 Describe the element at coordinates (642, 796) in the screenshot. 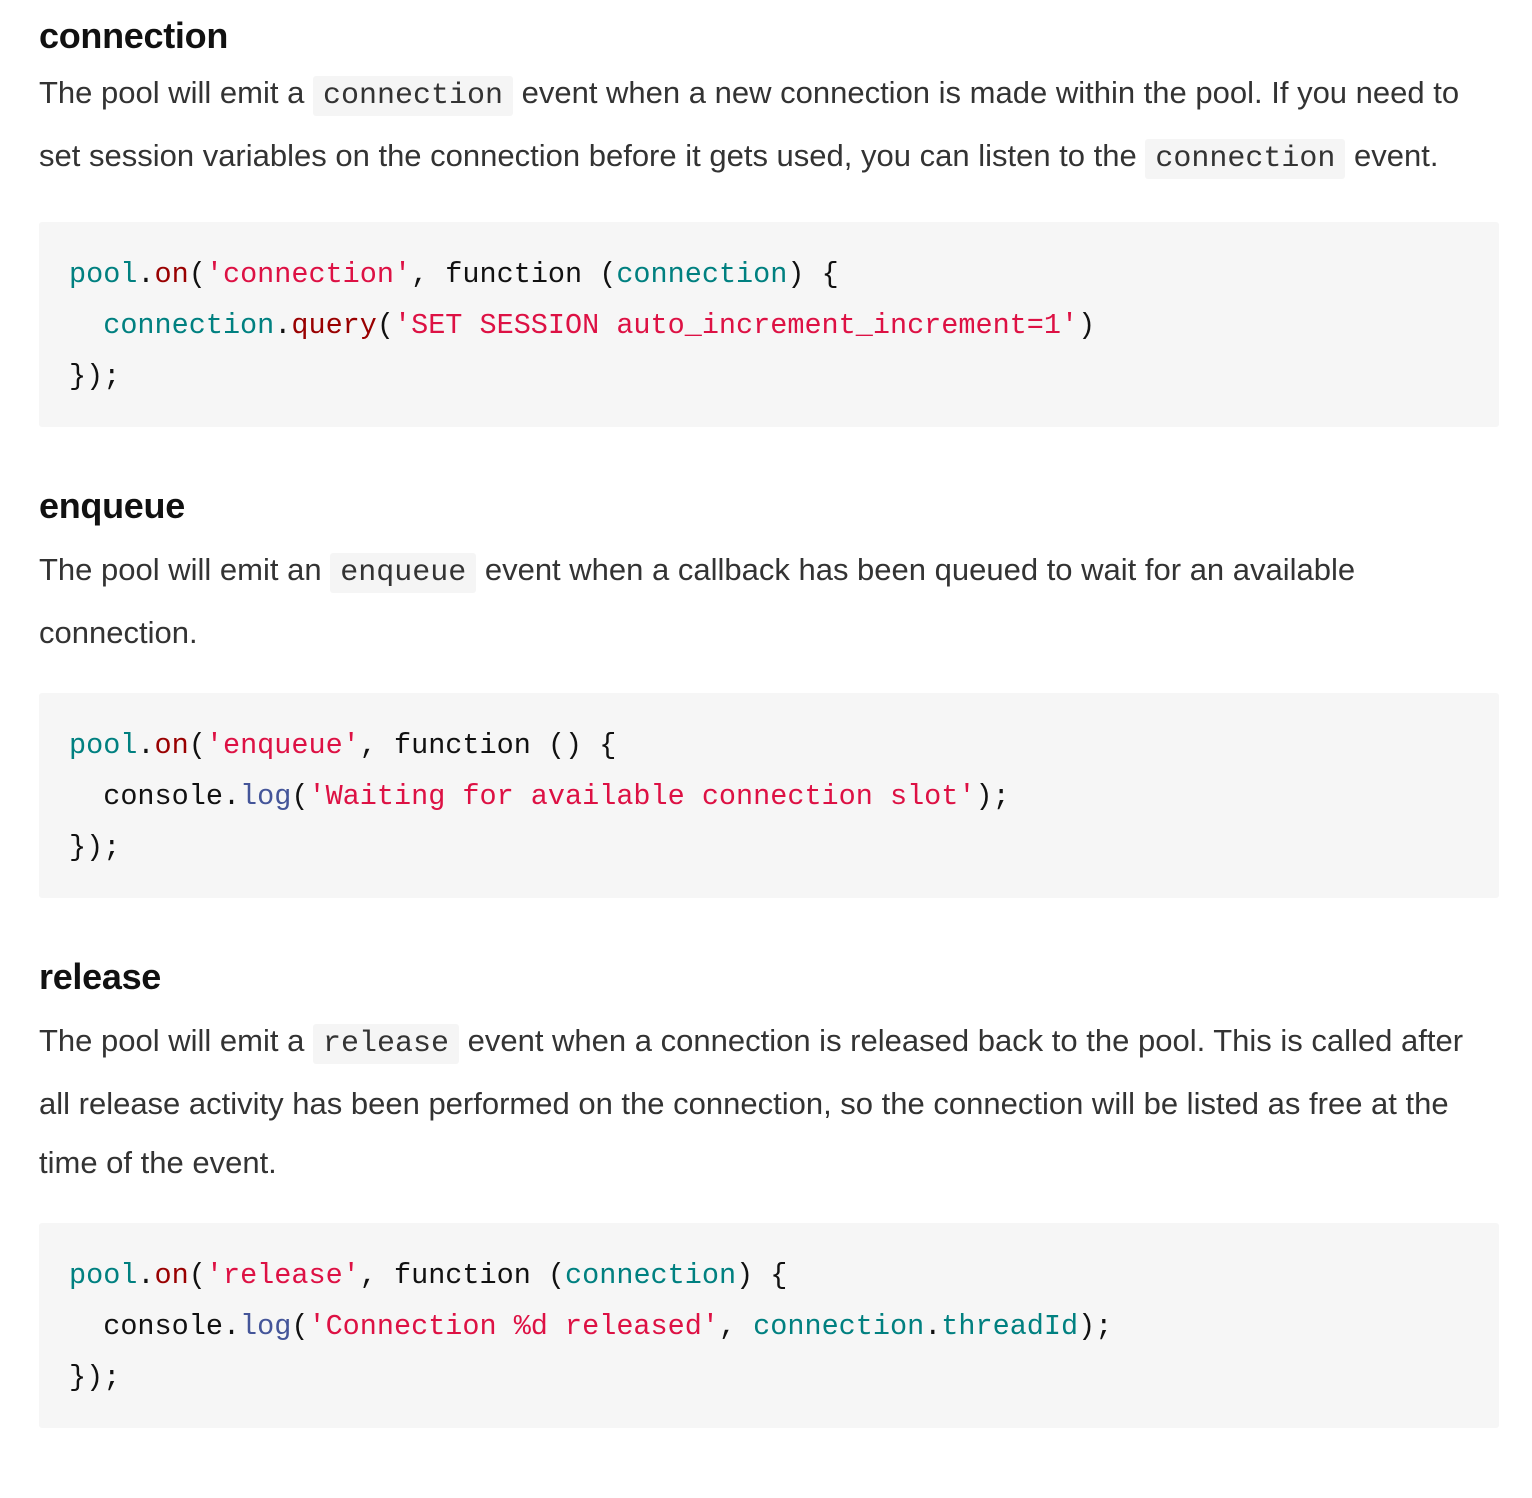

I see `code-token: 'Waiting for available connection slot'` at that location.